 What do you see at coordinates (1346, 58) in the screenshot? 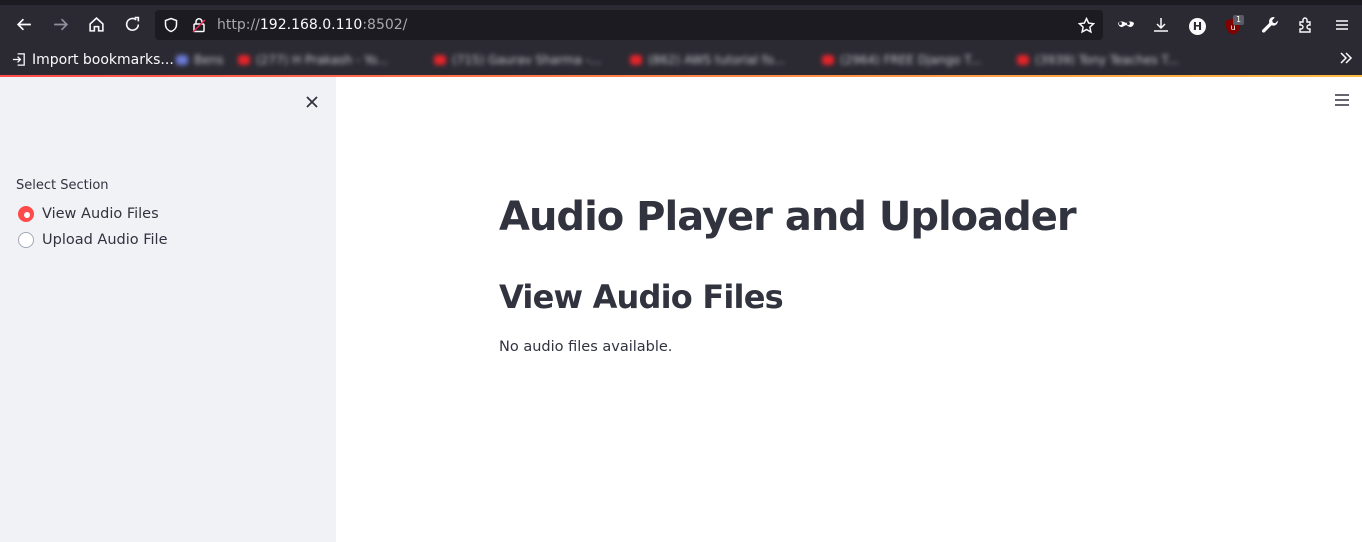
I see `chevron-double-right-icon` at bounding box center [1346, 58].